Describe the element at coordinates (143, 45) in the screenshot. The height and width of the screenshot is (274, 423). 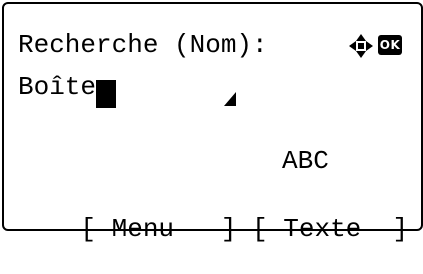
I see `screen-title: Recherche (Nom):` at that location.